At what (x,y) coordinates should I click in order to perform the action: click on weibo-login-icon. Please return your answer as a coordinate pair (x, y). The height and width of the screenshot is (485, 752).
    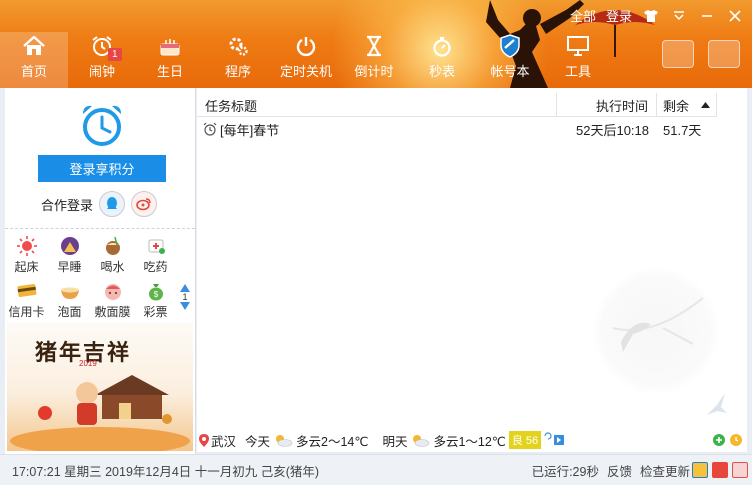
    Looking at the image, I should click on (144, 204).